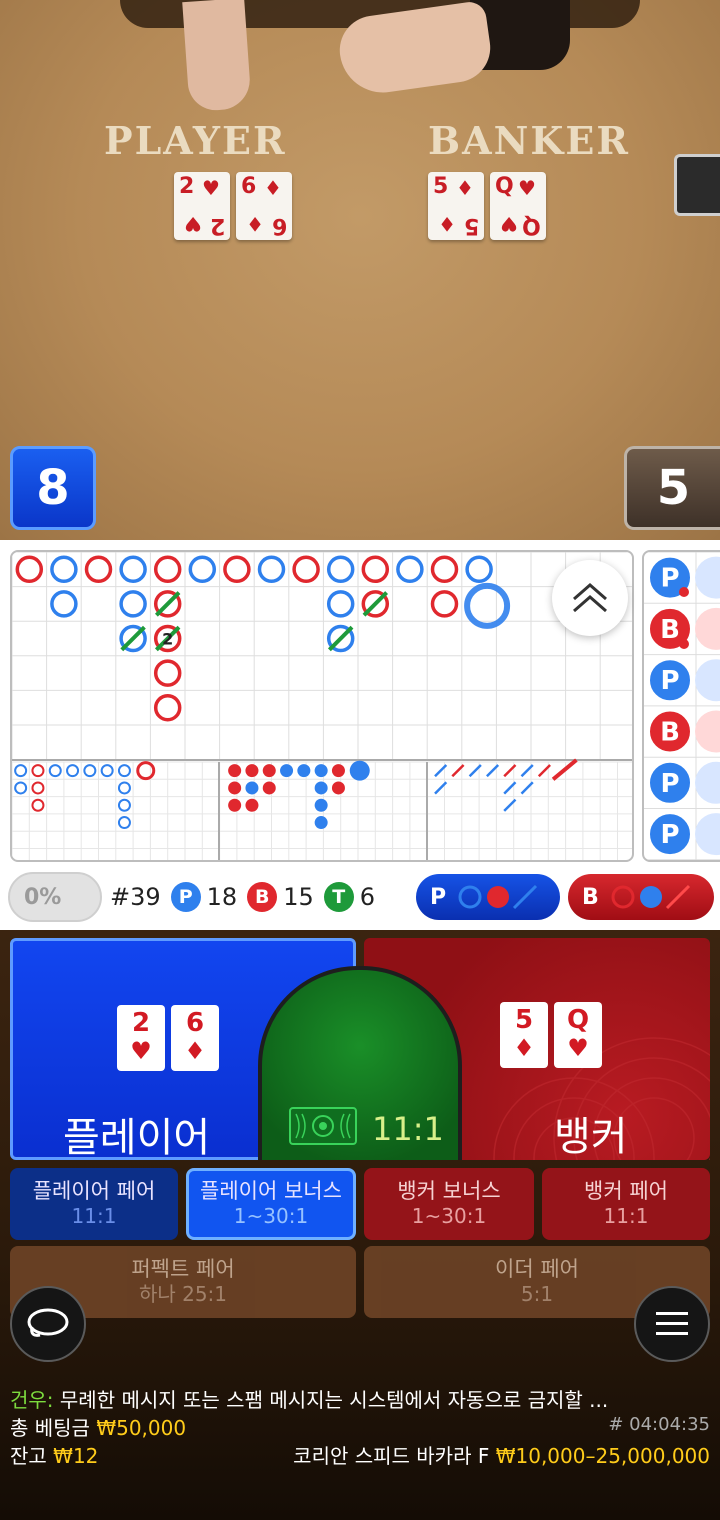  Describe the element at coordinates (141, 1038) in the screenshot. I see `playing-card: 2 ♥` at that location.